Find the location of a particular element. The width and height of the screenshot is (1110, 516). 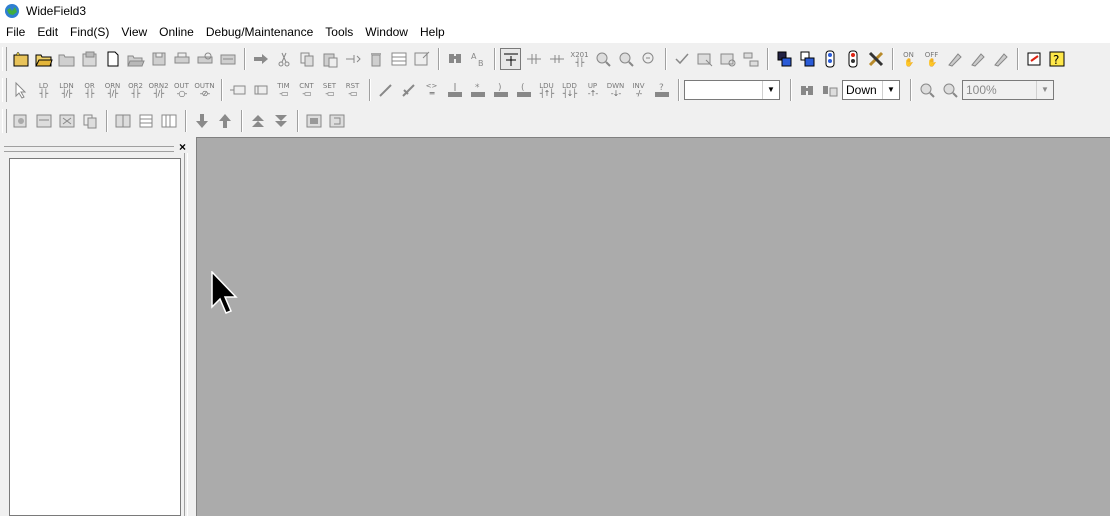

close-project-icon is located at coordinates (66, 59).